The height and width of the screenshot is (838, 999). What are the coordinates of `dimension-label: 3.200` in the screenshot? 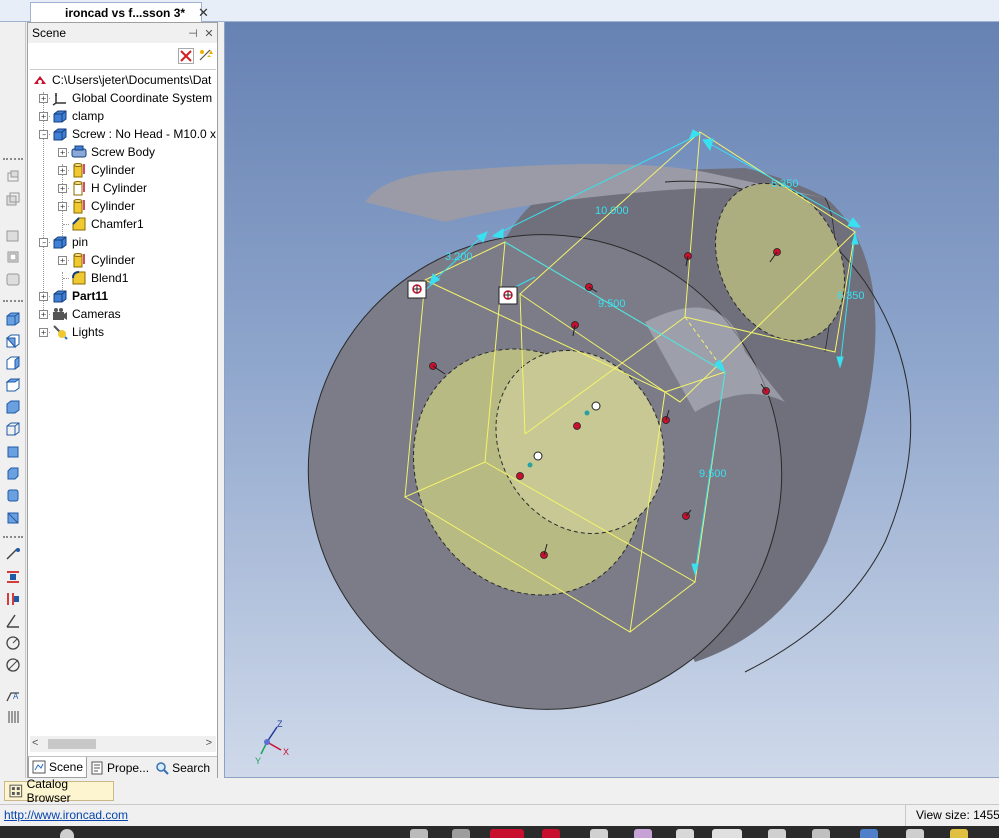 It's located at (459, 257).